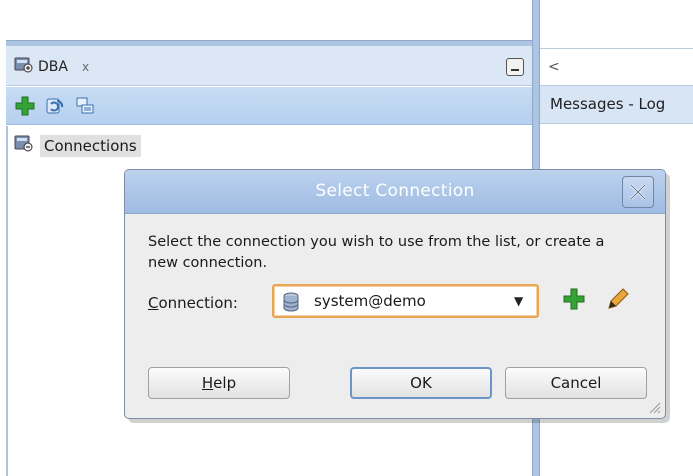  Describe the element at coordinates (225, 383) in the screenshot. I see `help-label-rest: elp` at that location.